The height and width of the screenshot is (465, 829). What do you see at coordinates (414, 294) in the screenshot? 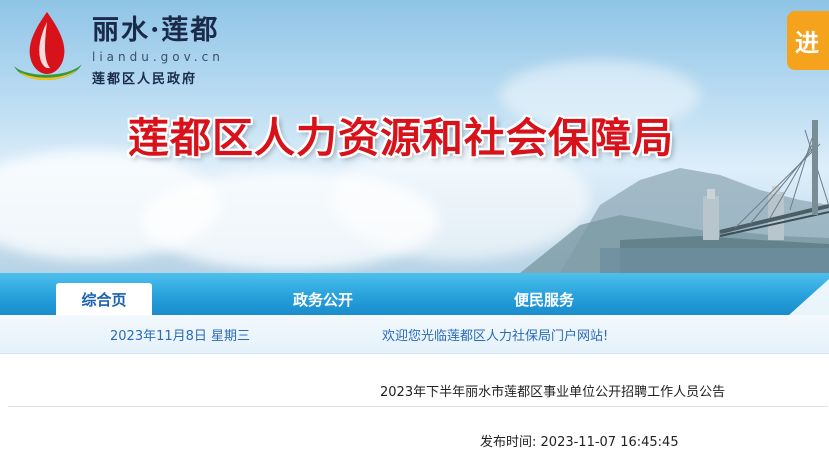
I see `main-nav: 综合页 政务公开 便民服务` at bounding box center [414, 294].